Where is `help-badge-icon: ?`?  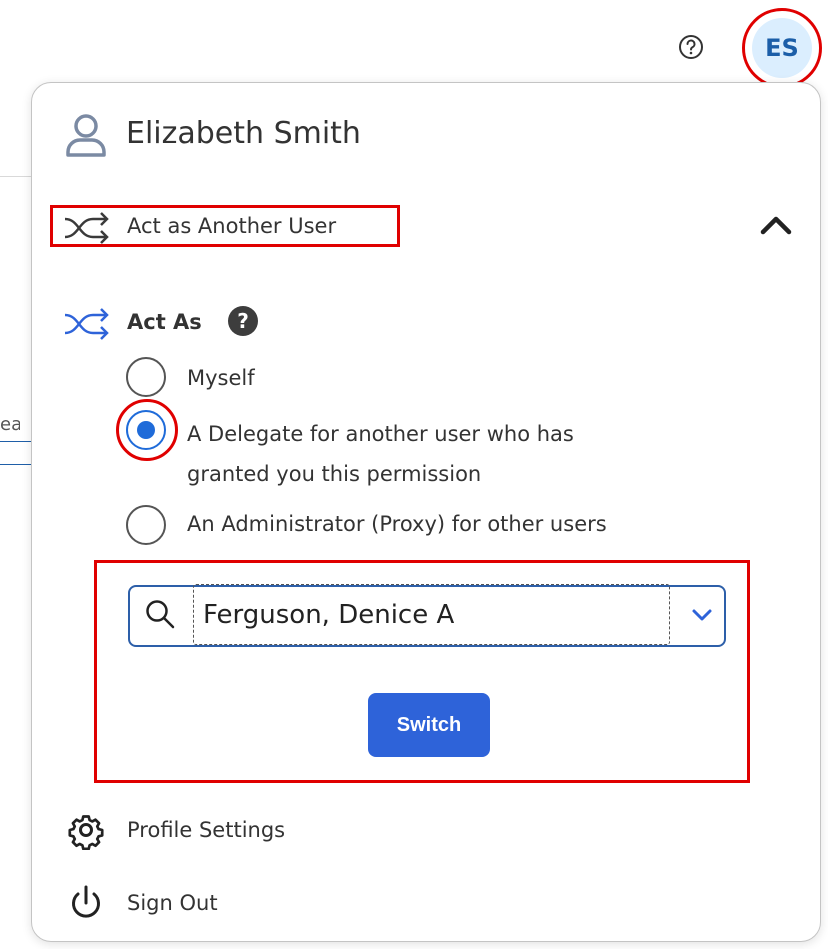 help-badge-icon: ? is located at coordinates (243, 321).